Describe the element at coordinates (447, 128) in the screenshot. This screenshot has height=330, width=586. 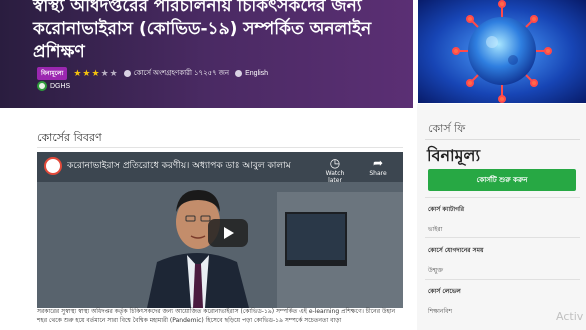
I see `fee-label: কোর্স ফি` at that location.